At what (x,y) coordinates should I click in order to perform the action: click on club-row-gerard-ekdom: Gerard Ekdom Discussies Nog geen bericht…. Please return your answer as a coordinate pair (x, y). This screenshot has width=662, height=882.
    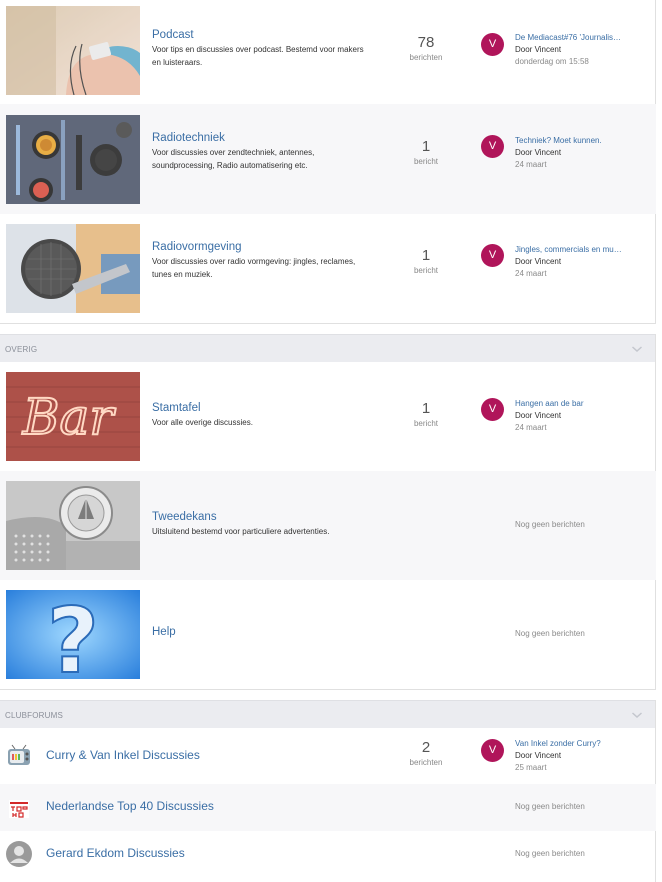
    Looking at the image, I should click on (328, 856).